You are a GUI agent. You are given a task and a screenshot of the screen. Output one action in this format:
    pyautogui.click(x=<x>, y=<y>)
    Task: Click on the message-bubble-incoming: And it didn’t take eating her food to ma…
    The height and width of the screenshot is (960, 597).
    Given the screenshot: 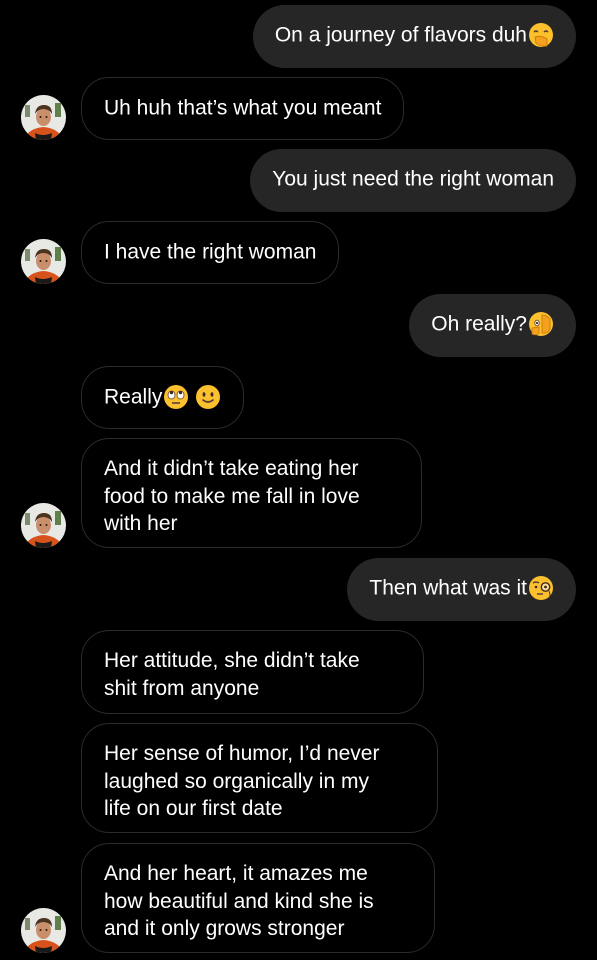 What is the action you would take?
    pyautogui.click(x=251, y=493)
    